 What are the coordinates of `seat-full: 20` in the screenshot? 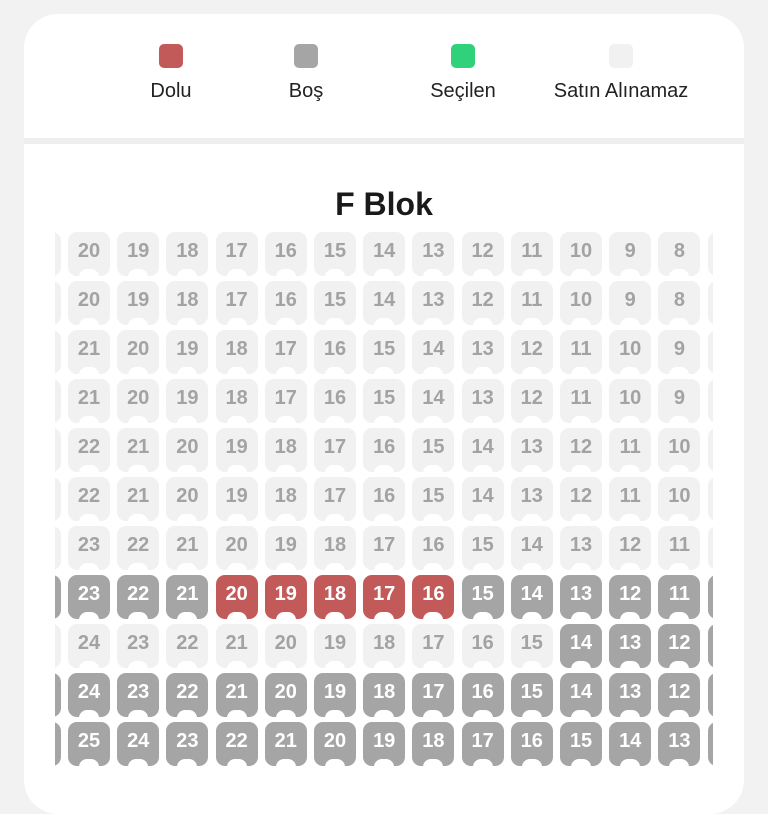 It's located at (236, 597).